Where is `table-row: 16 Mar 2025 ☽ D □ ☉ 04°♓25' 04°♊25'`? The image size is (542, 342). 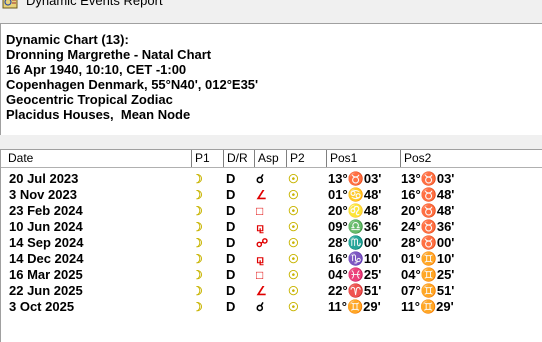
table-row: 16 Mar 2025 ☽ D □ ☉ 04°♓25' 04°♊25' is located at coordinates (271, 275).